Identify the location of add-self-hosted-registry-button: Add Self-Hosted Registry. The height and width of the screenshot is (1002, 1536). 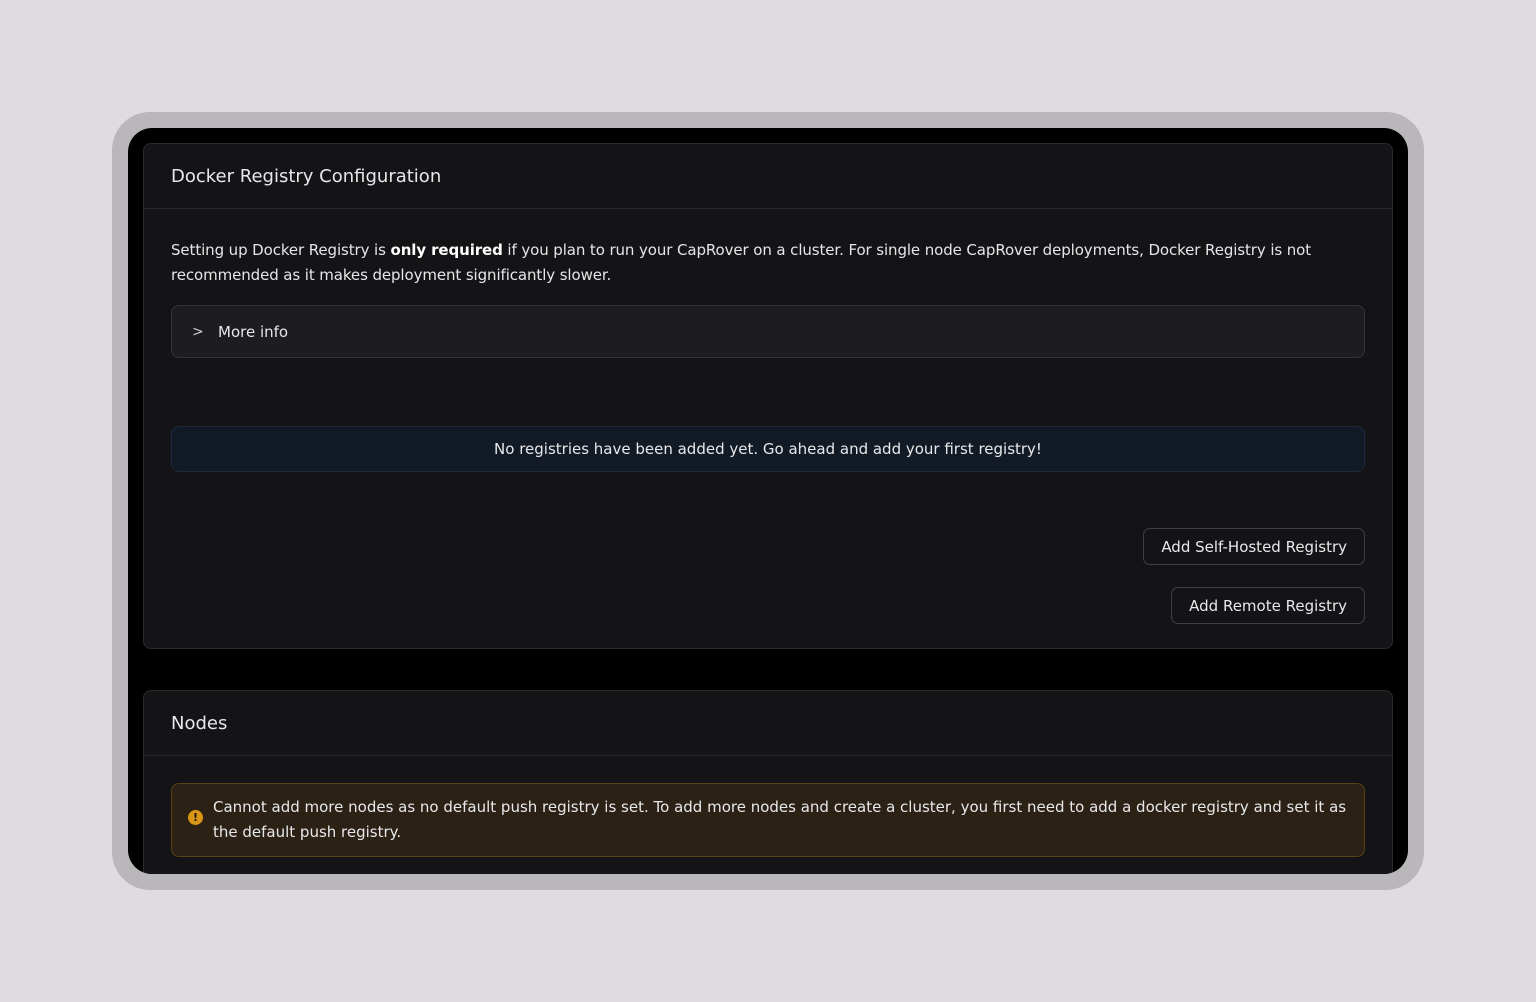
(1254, 546).